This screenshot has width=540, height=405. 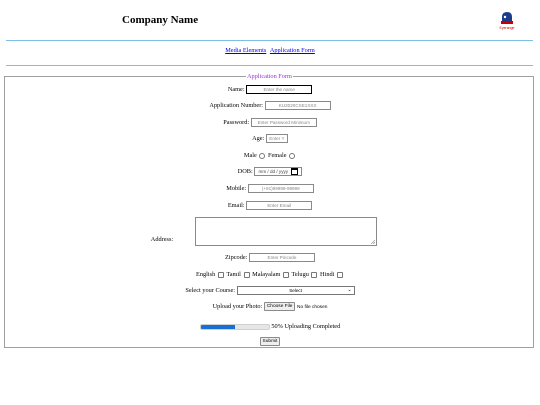 What do you see at coordinates (507, 21) in the screenshot?
I see `logo-icon: Eyerange` at bounding box center [507, 21].